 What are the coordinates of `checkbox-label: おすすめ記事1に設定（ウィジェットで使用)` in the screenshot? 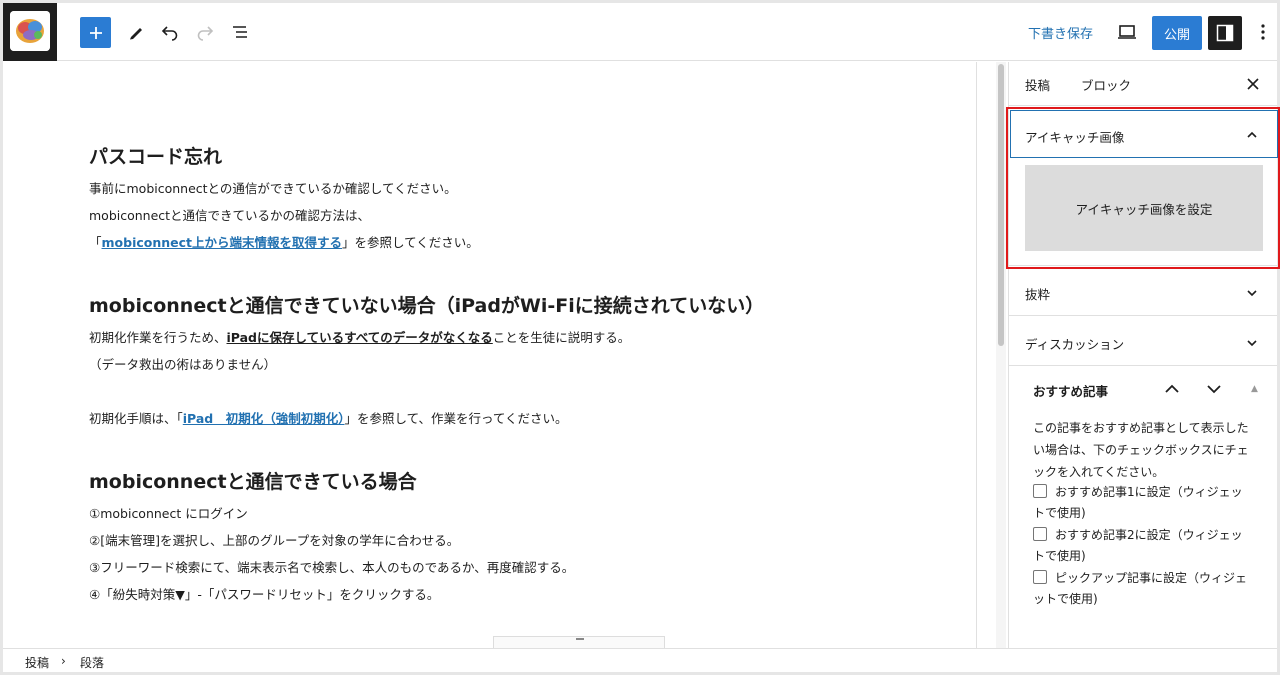 It's located at (1138, 502).